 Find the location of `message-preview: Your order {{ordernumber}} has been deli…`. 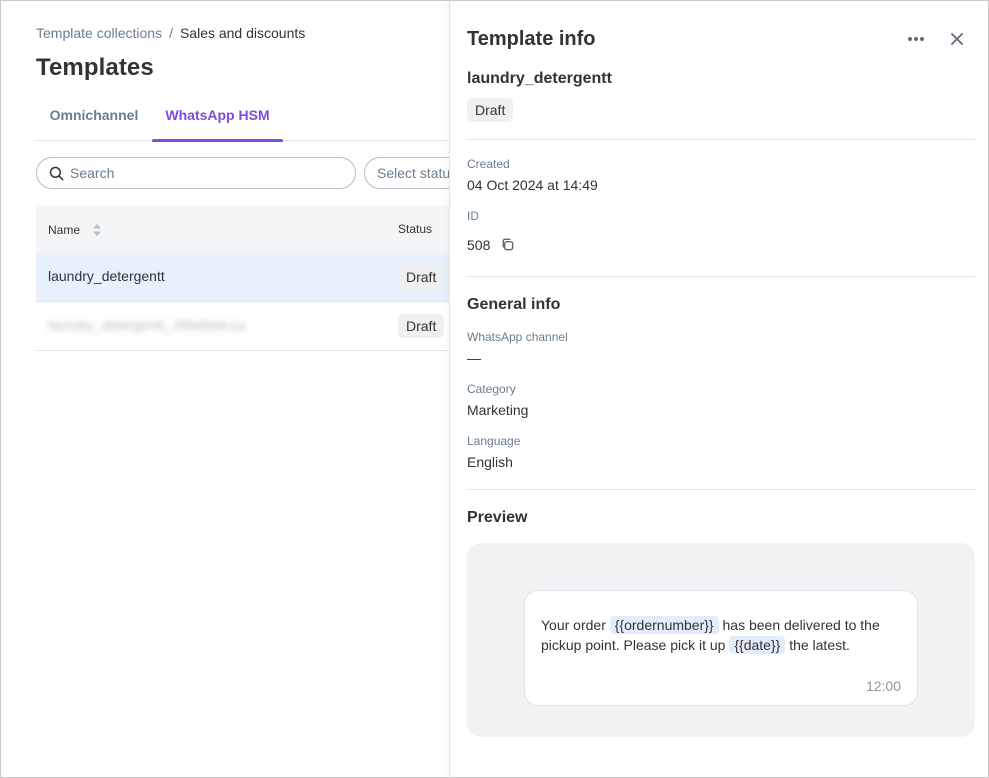

message-preview: Your order {{ordernumber}} has been deli… is located at coordinates (721, 640).